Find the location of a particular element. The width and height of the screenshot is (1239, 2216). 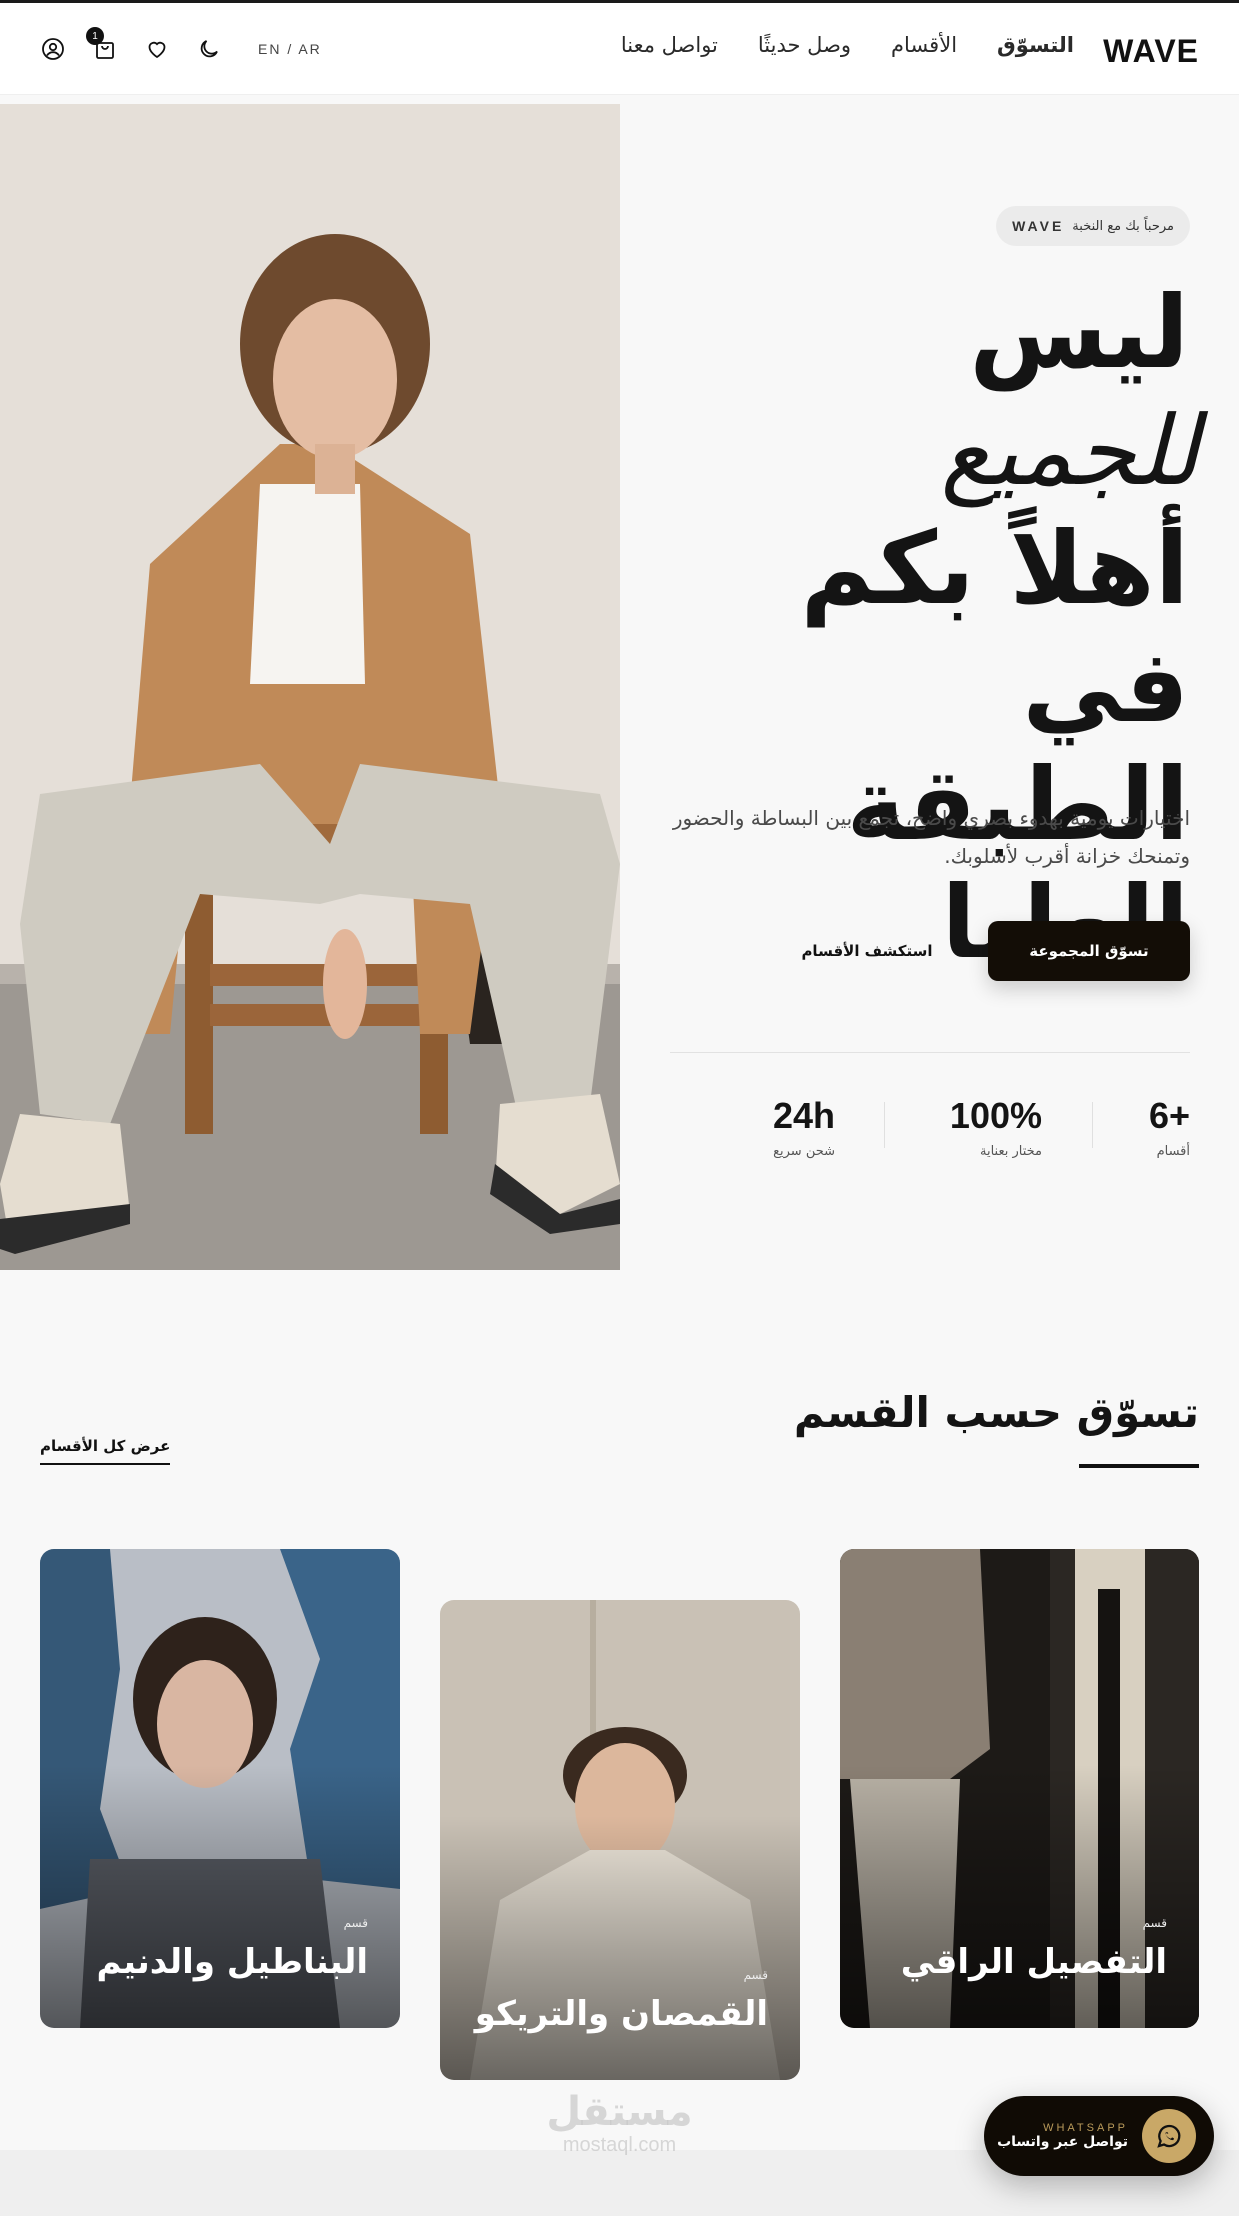

category-card-shirts: قسم القمصان والتريكو is located at coordinates (620, 1840).